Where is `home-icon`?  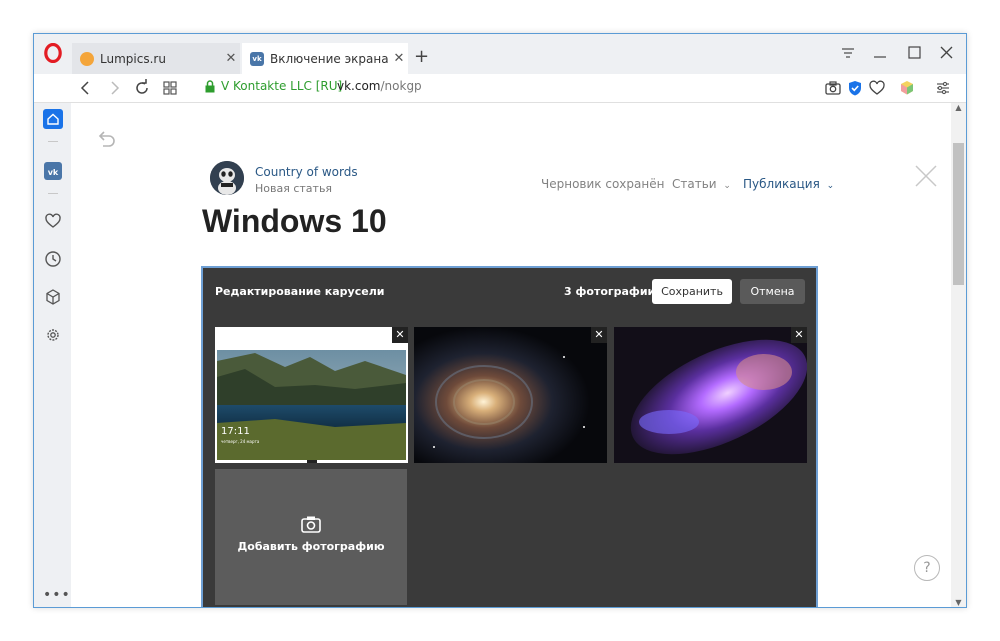 home-icon is located at coordinates (53, 119).